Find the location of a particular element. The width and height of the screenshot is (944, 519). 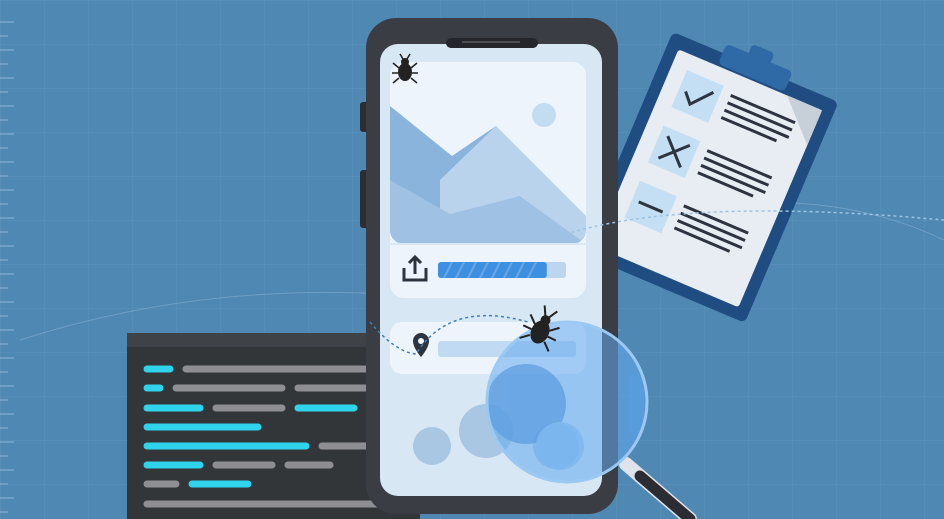

avatar-bubble is located at coordinates (432, 446).